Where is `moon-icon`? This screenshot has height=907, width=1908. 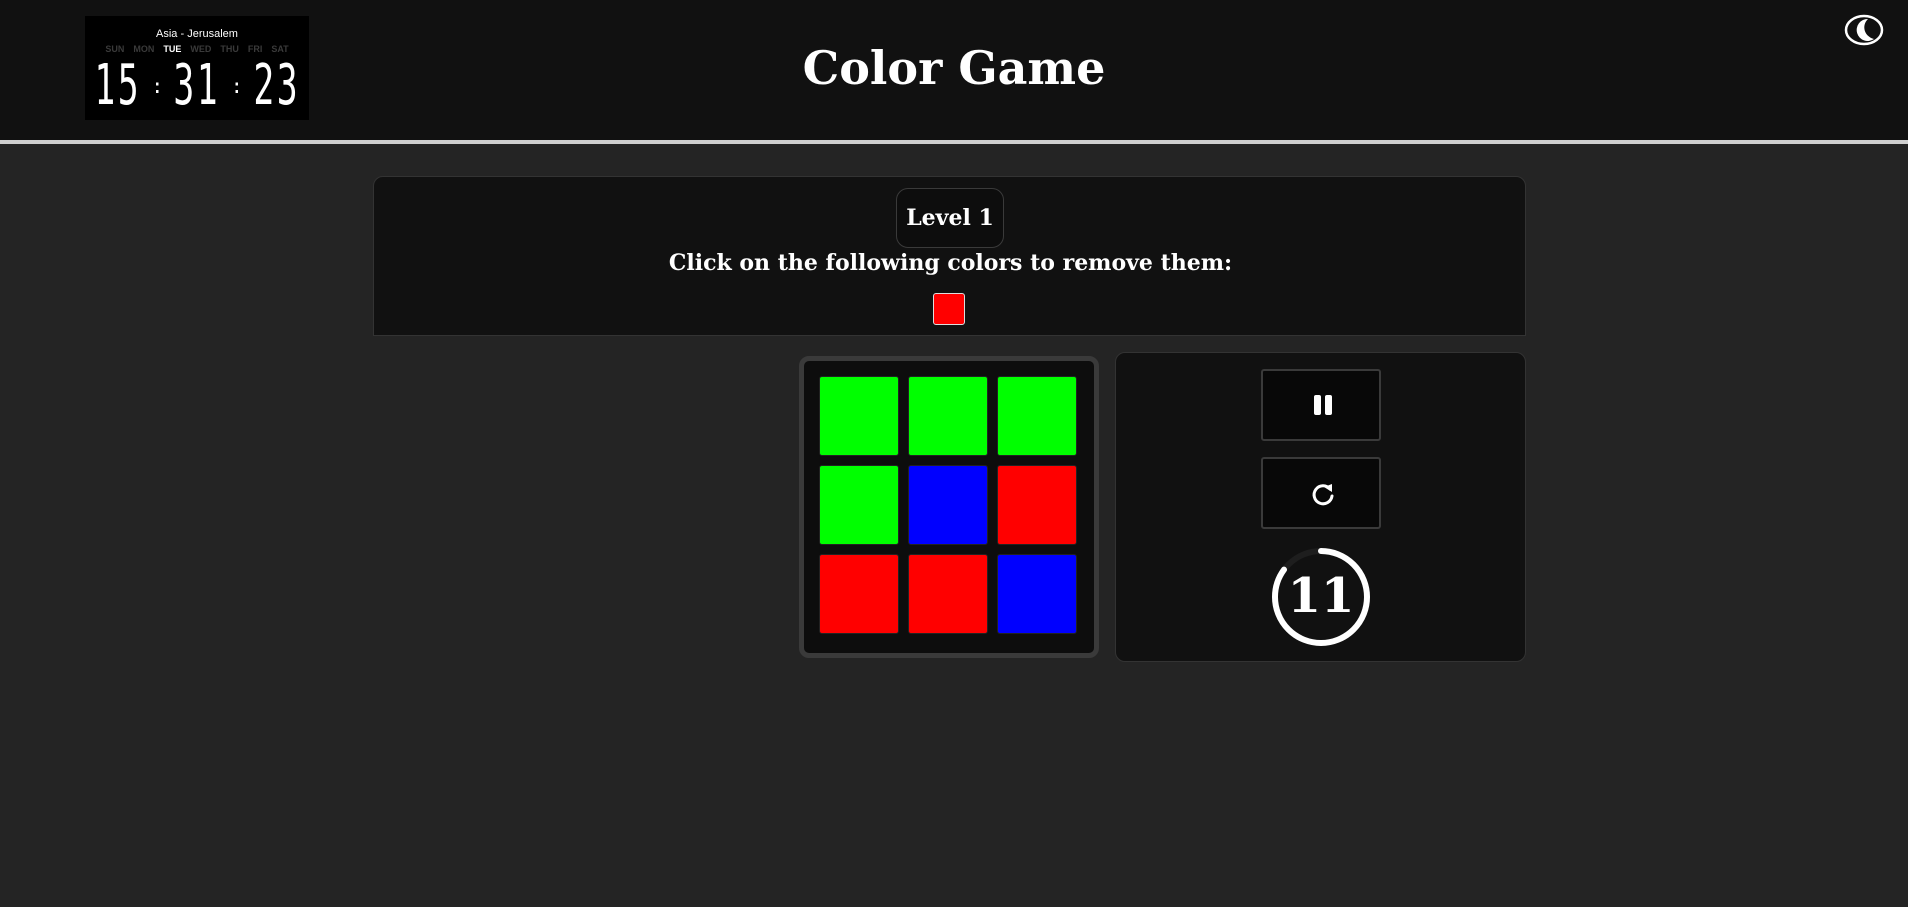 moon-icon is located at coordinates (1864, 30).